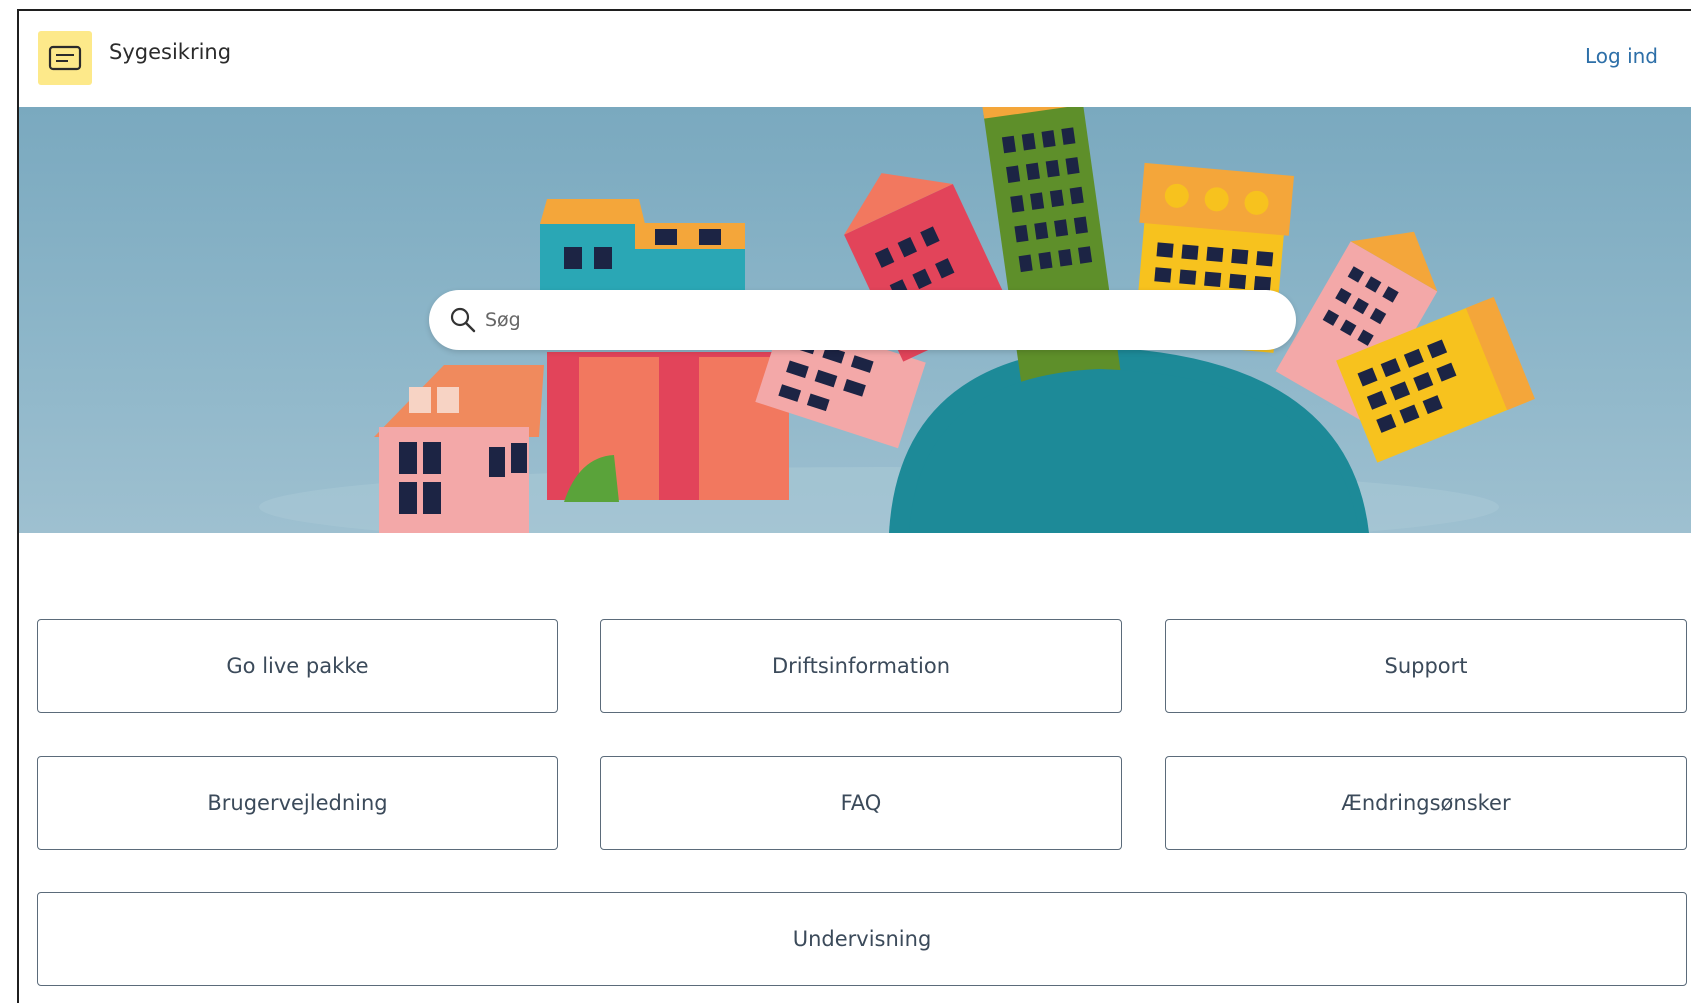 The height and width of the screenshot is (1003, 1691). I want to click on search-bar, so click(862, 320).